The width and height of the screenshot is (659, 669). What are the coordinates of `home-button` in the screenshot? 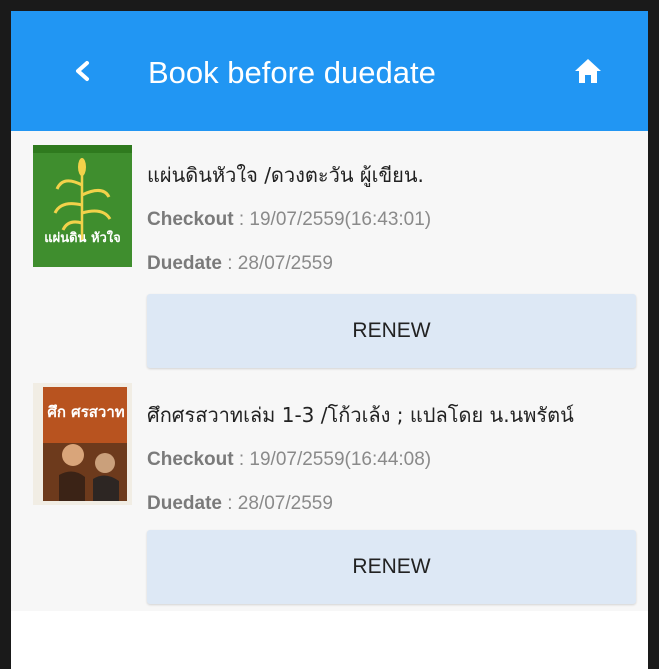 It's located at (588, 71).